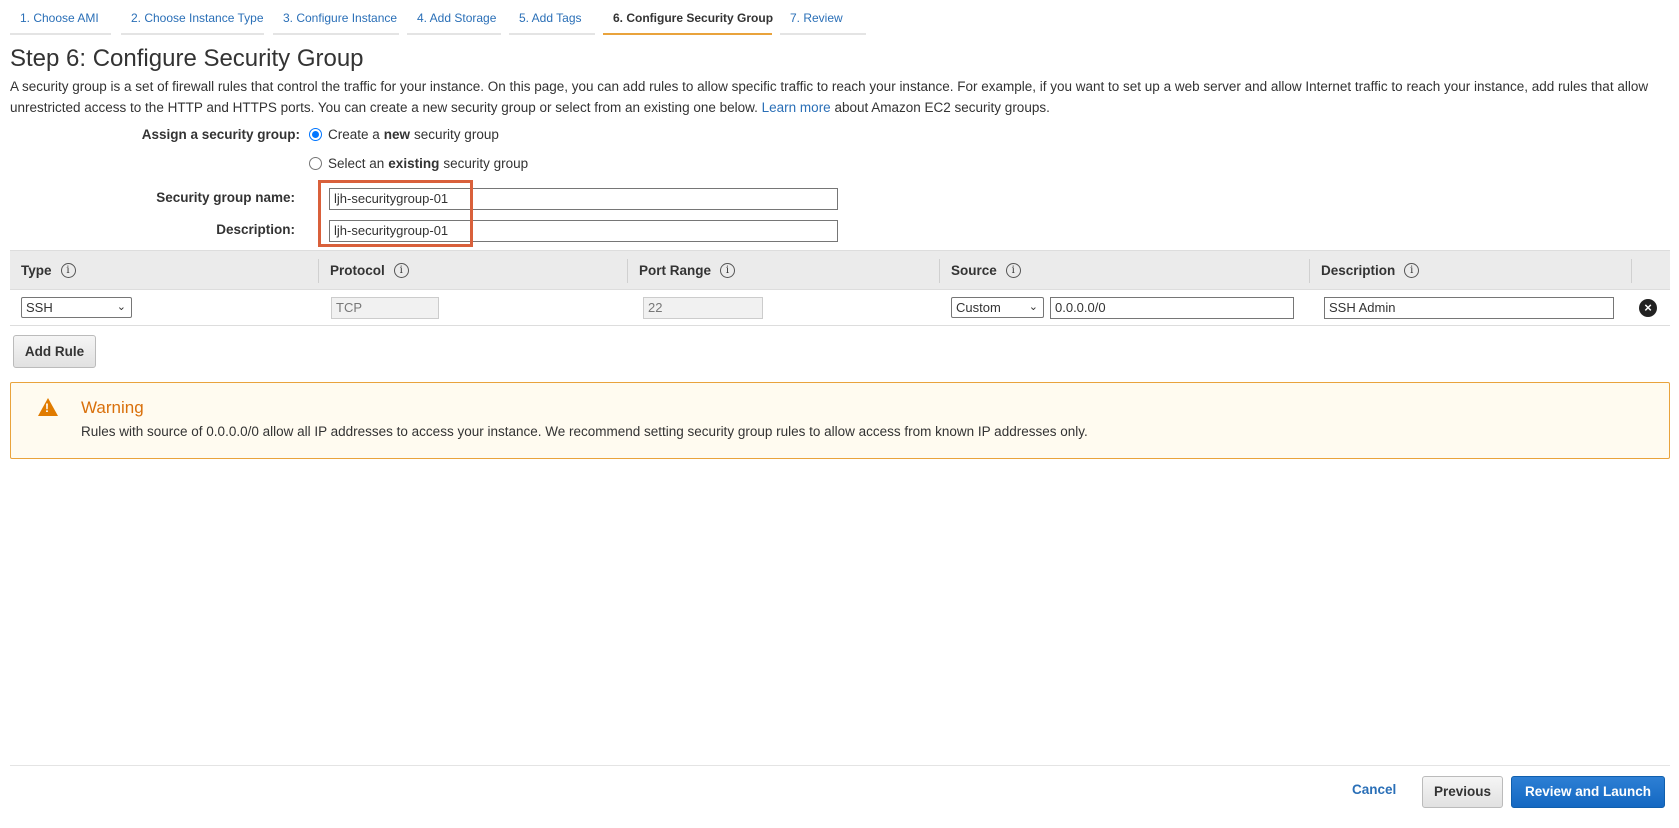 The width and height of the screenshot is (1679, 828). What do you see at coordinates (942, 107) in the screenshot?
I see `intro-tail: about Amazon EC2 security groups.` at bounding box center [942, 107].